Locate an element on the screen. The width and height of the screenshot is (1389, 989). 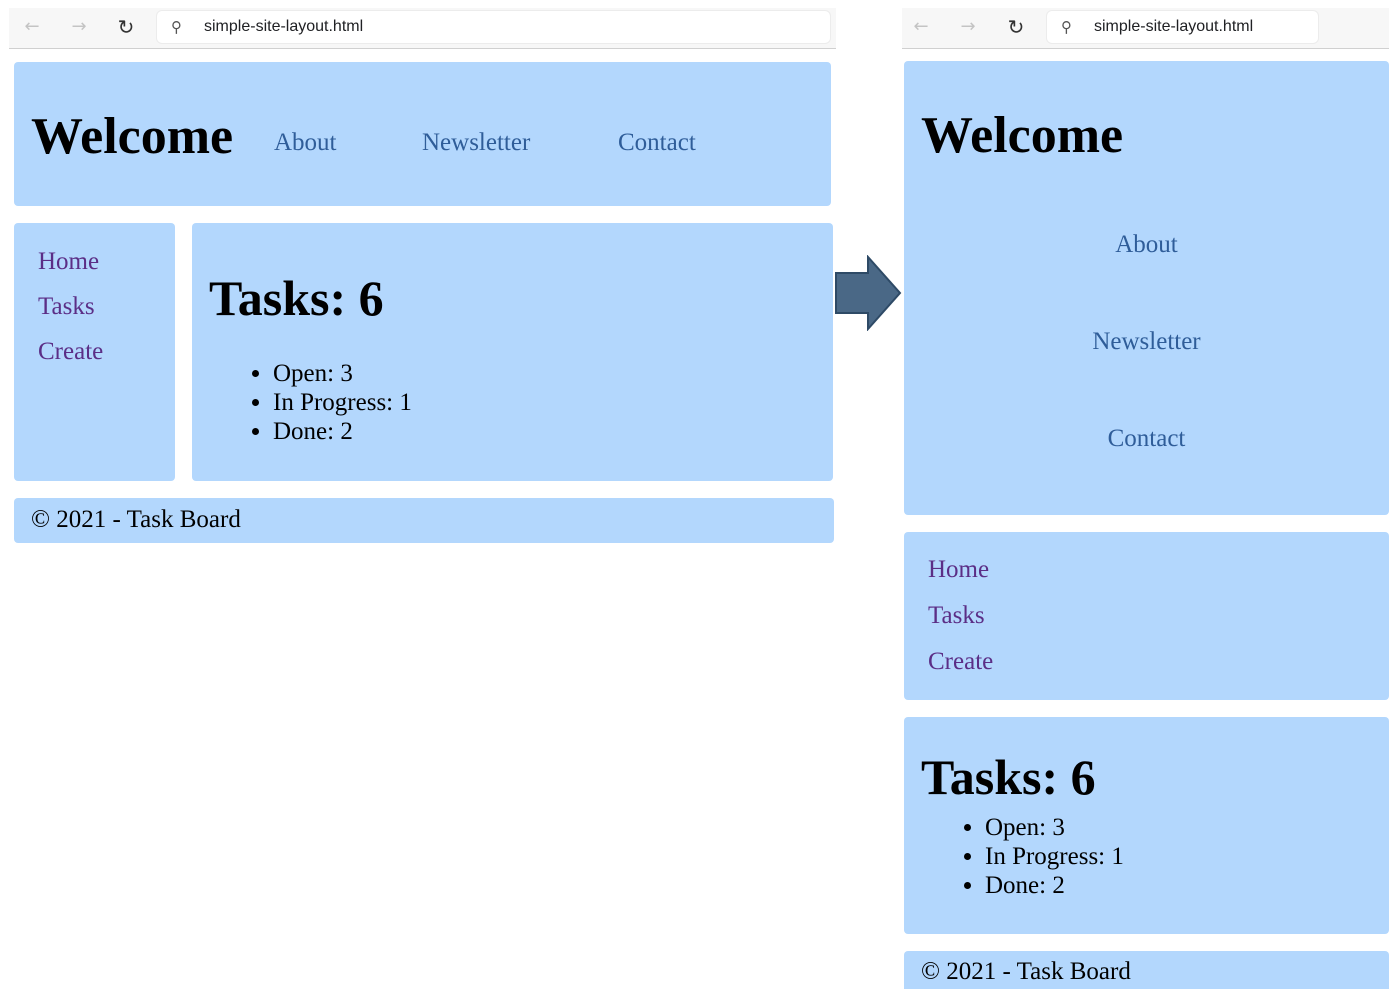
arrow-right-icon is located at coordinates (868, 293).